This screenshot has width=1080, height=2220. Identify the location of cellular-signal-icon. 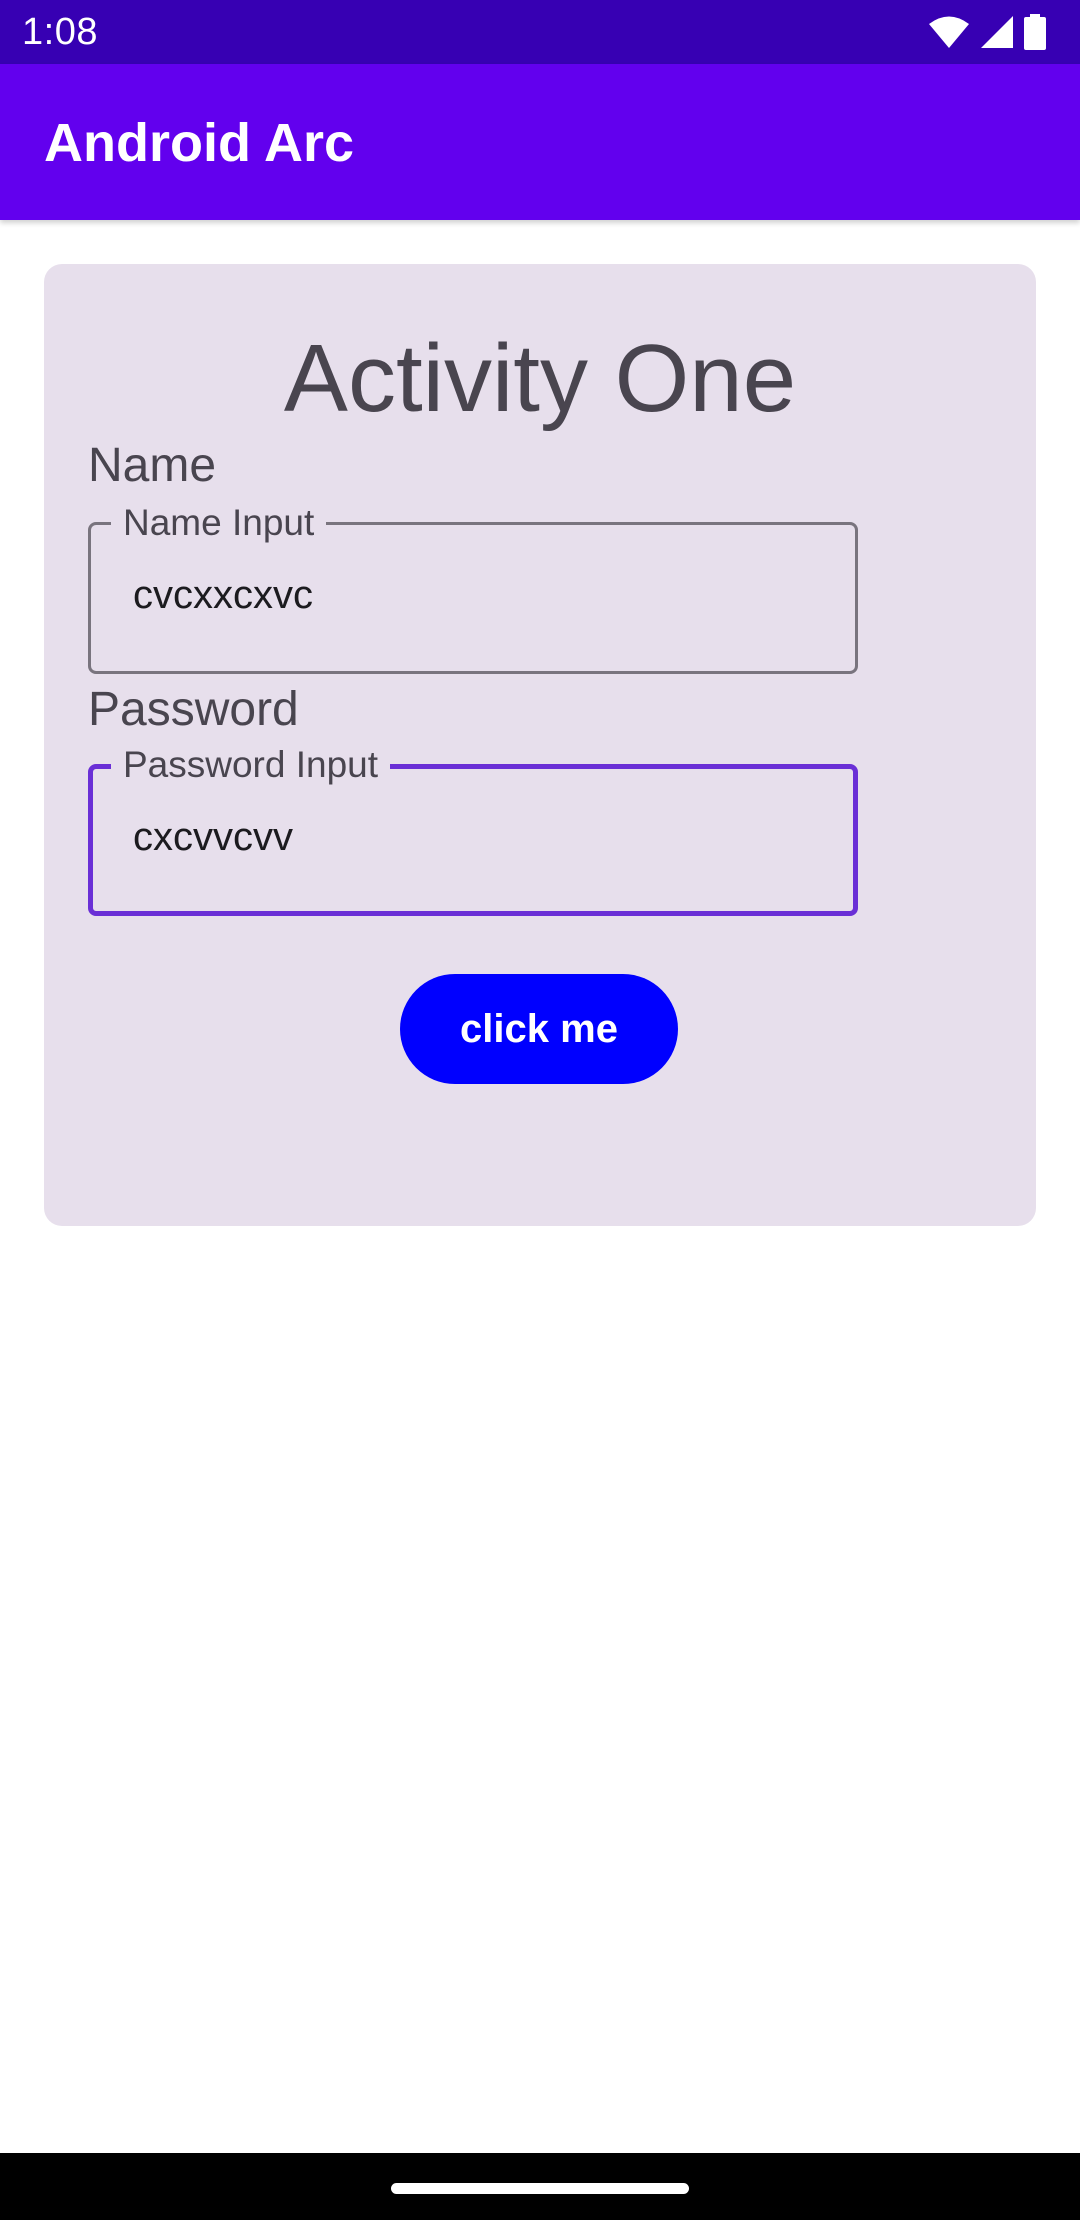
(997, 32).